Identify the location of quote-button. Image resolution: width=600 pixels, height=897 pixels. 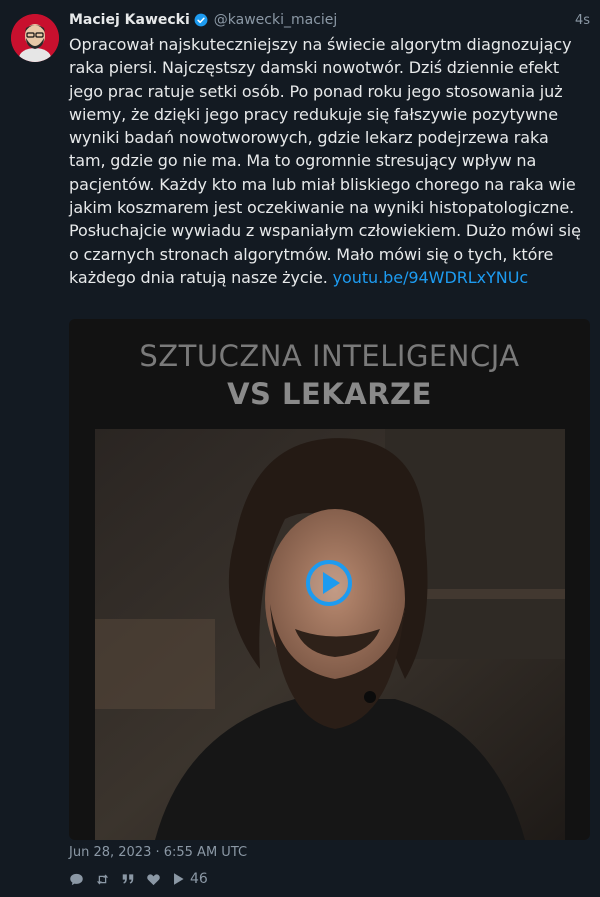
(128, 879).